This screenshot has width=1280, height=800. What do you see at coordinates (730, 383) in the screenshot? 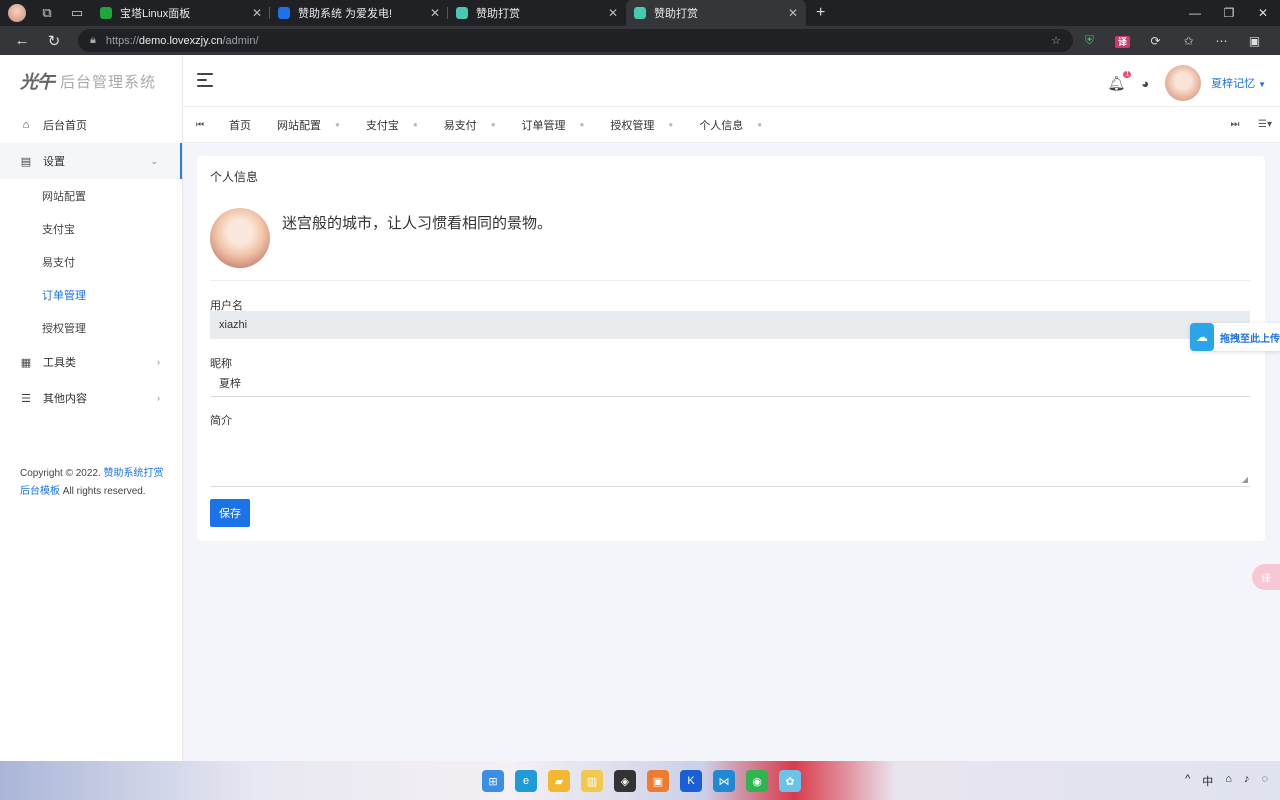
I see `nickname-field: 夏梓` at bounding box center [730, 383].